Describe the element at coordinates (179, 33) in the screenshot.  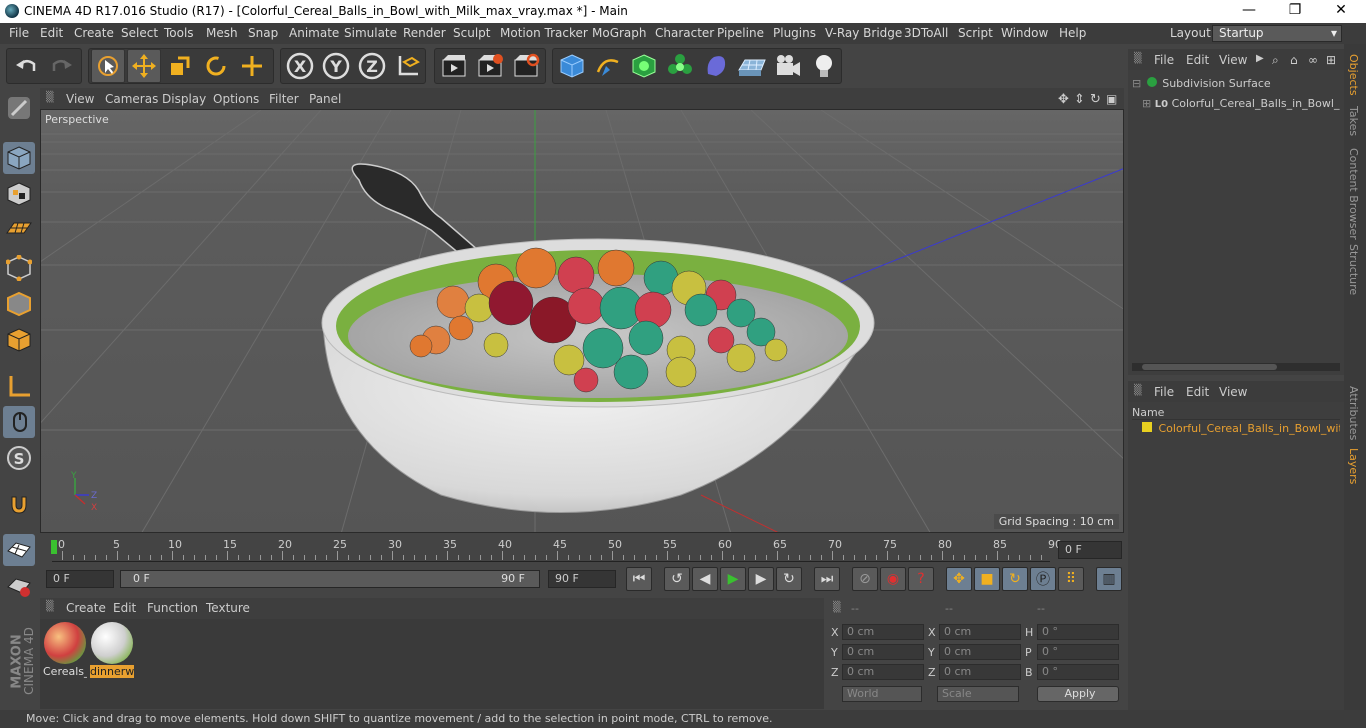
I see `menu-tools: Tools` at that location.